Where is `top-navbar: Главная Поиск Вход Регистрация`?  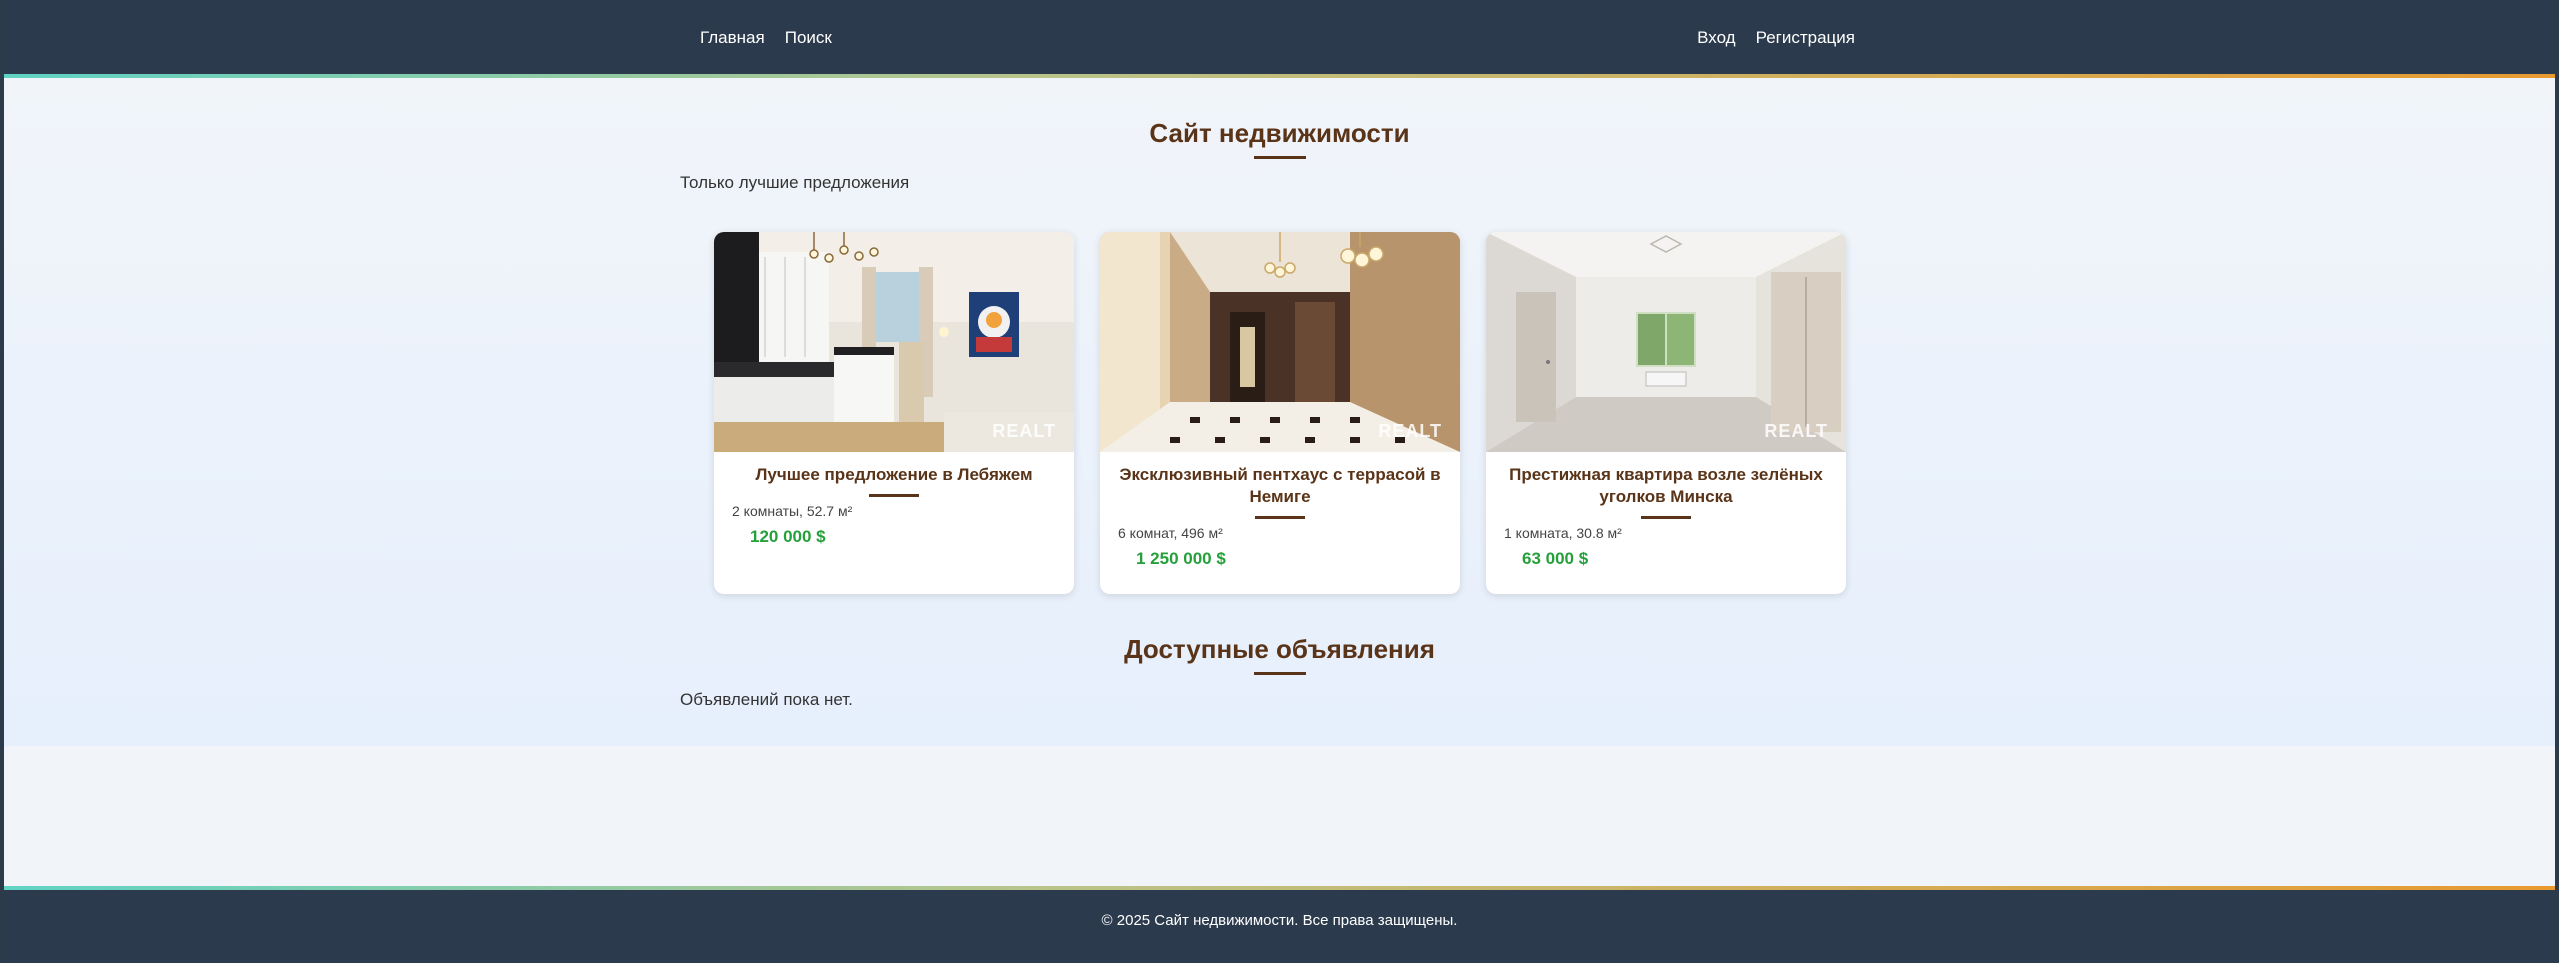 top-navbar: Главная Поиск Вход Регистрация is located at coordinates (1279, 39).